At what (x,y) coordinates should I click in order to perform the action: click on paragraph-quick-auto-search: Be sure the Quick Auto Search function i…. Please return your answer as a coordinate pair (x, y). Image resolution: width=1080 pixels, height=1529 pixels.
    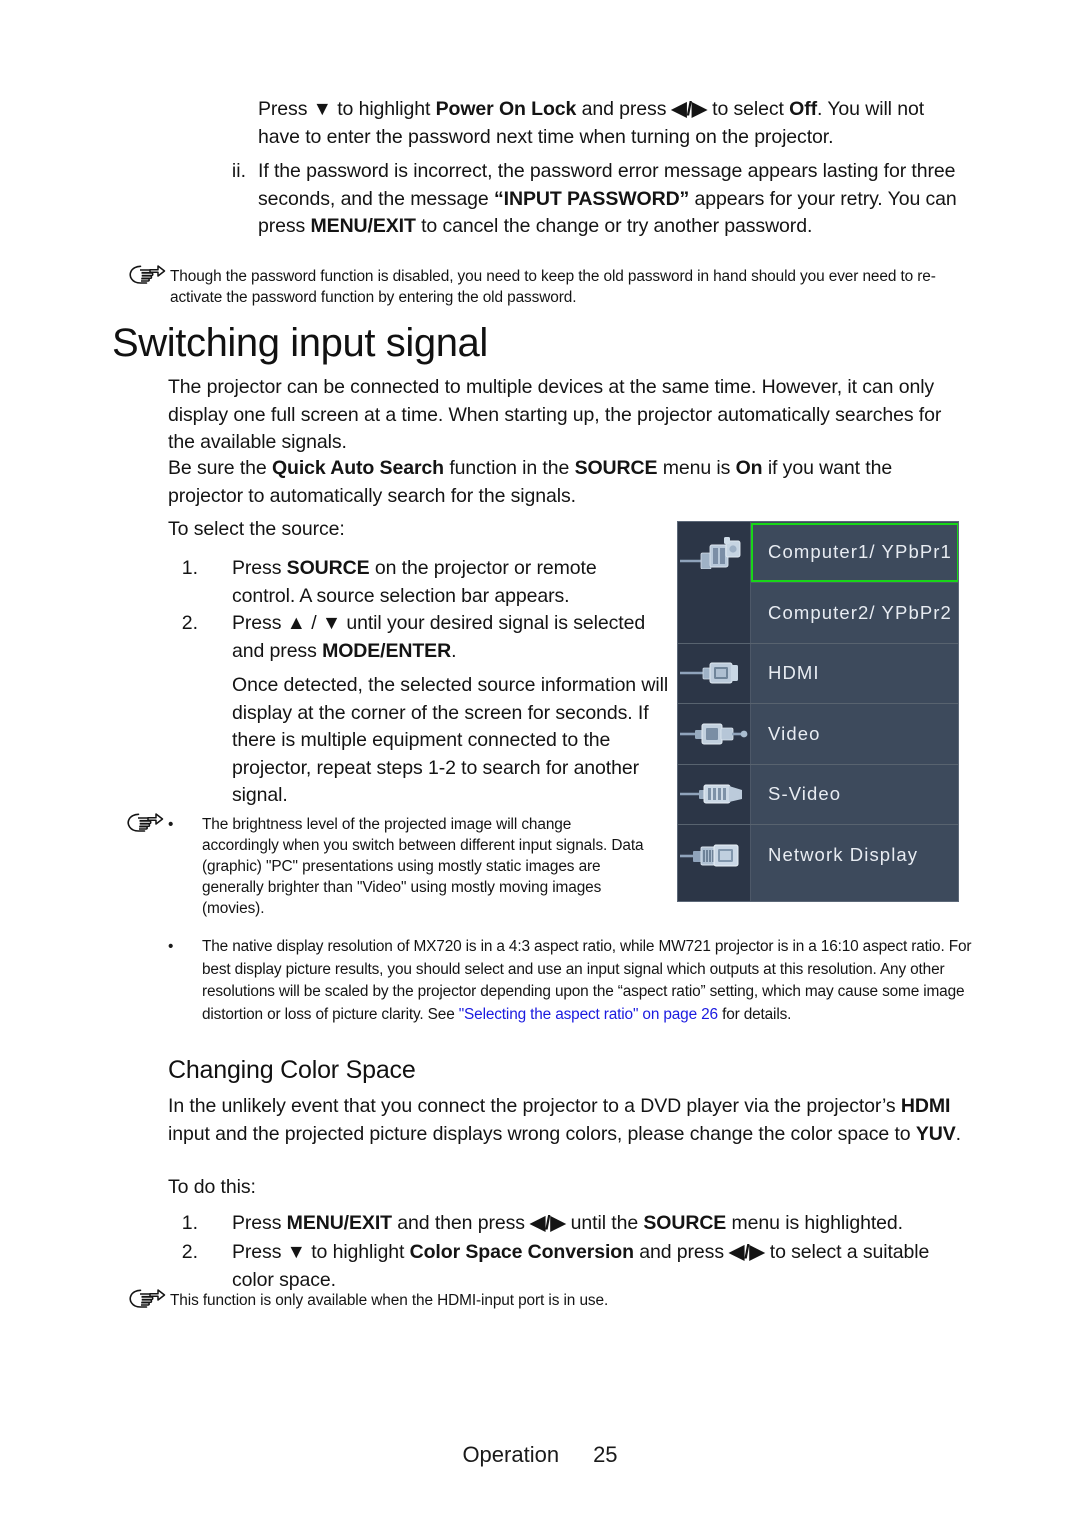
    Looking at the image, I should click on (569, 482).